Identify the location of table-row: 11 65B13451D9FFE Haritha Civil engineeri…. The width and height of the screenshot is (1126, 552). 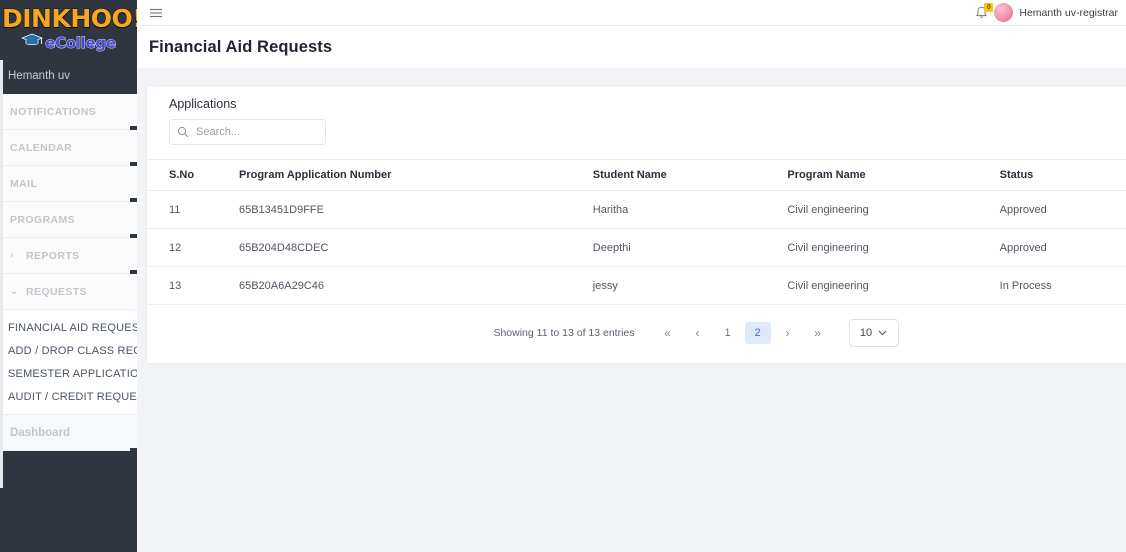
(636, 209).